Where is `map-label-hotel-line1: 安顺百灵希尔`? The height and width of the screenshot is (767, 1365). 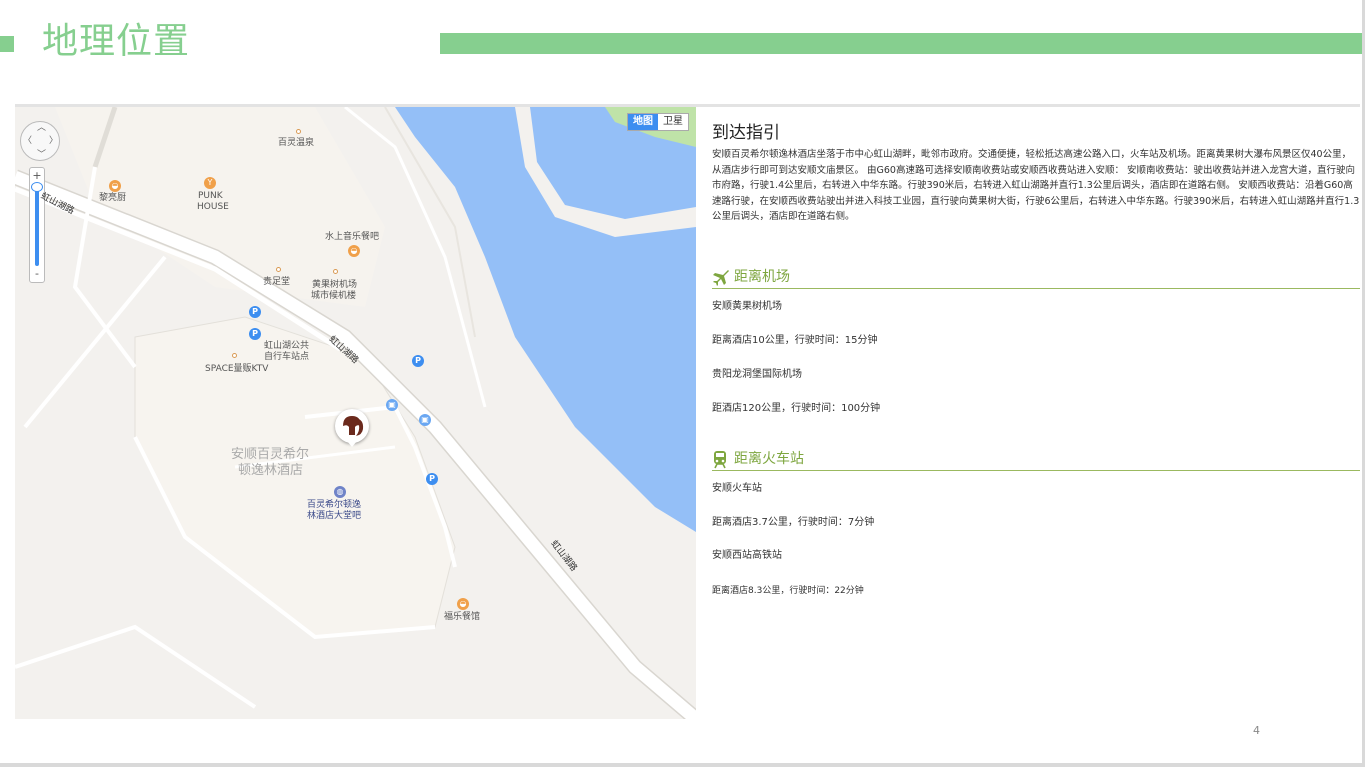 map-label-hotel-line1: 安顺百灵希尔 is located at coordinates (270, 455).